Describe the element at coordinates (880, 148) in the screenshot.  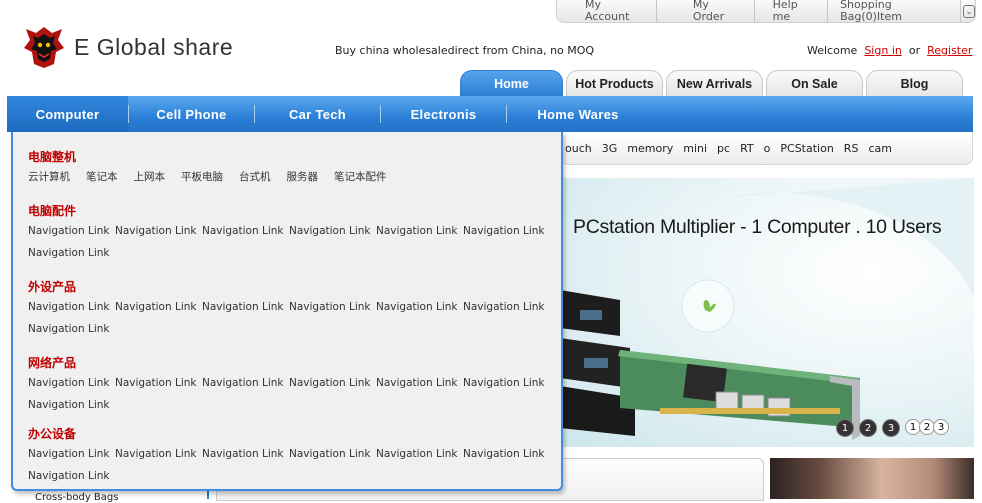
I see `keyword-link: cam` at that location.